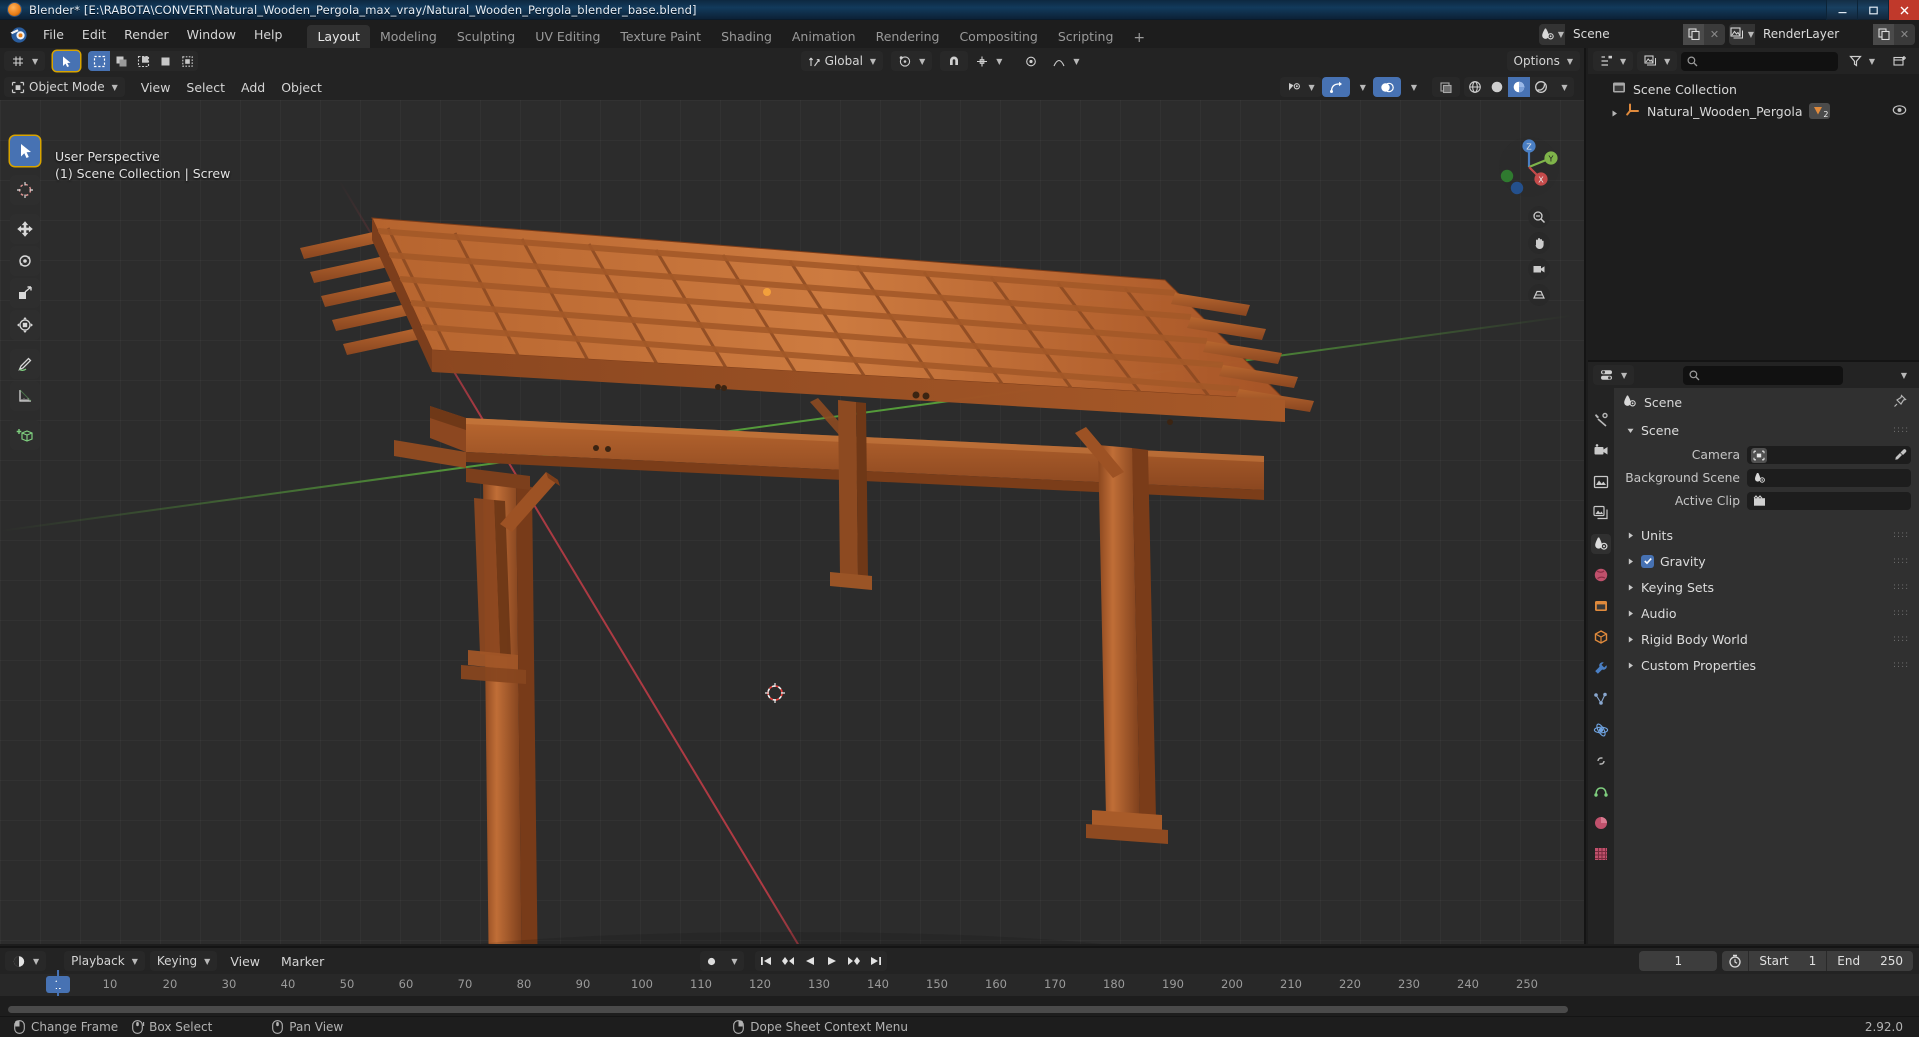 The height and width of the screenshot is (1037, 1919). I want to click on custom-properties-panel-header: Custom Properties ::::, so click(1766, 665).